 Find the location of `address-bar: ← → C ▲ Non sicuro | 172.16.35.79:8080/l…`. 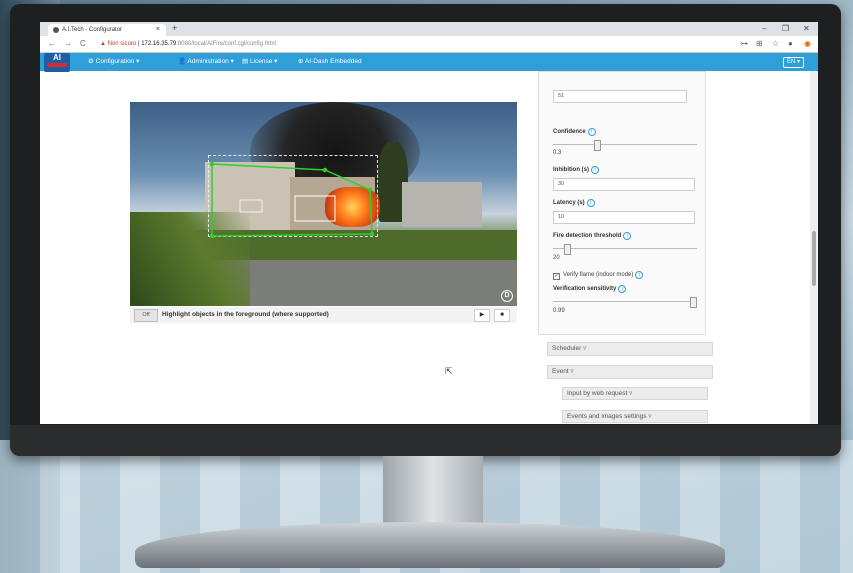

address-bar: ← → C ▲ Non sicuro | 172.16.35.79:8080/l… is located at coordinates (429, 44).